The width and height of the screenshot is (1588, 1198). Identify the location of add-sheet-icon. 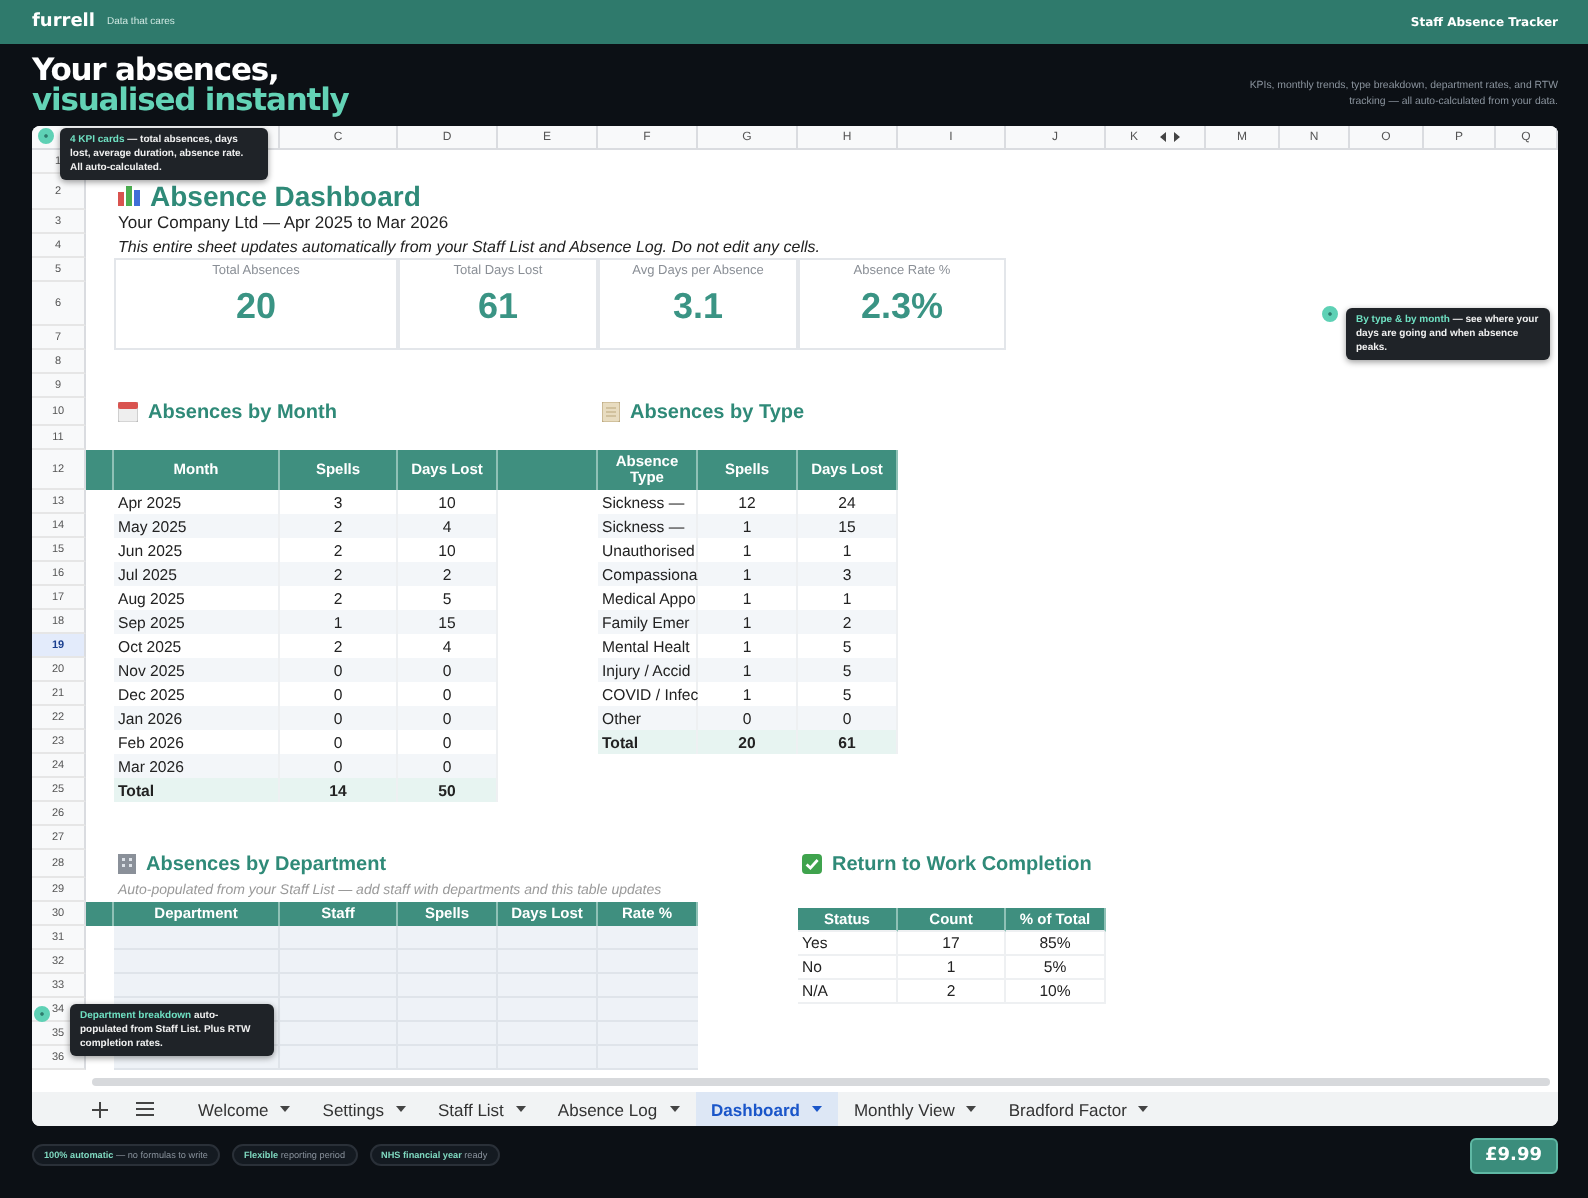
(100, 1109).